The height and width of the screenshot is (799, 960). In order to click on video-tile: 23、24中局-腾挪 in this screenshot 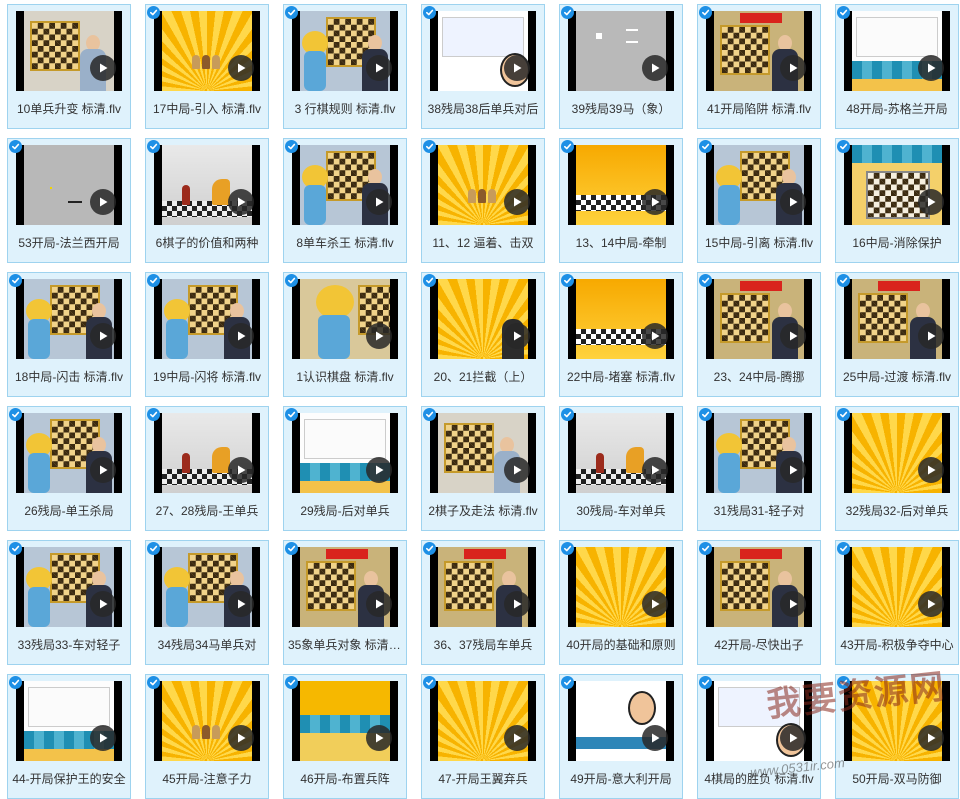, I will do `click(759, 334)`.